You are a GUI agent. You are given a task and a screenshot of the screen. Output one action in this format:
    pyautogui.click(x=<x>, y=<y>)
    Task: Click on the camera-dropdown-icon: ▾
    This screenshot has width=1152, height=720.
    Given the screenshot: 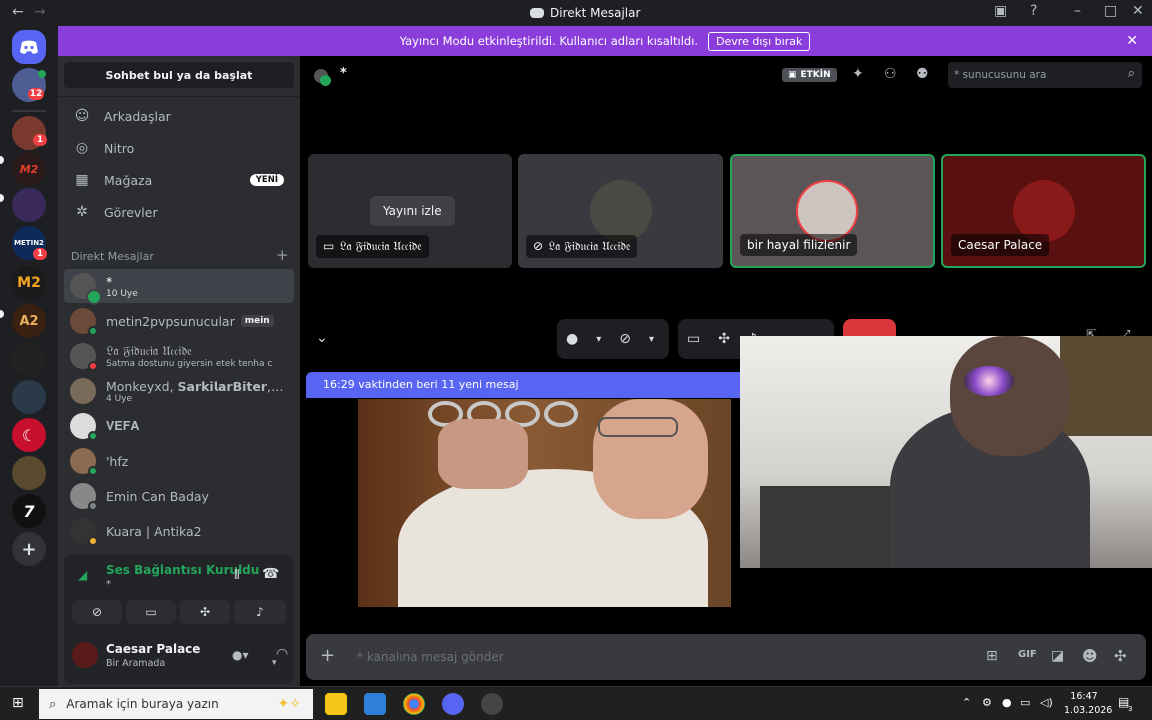 What is the action you would take?
    pyautogui.click(x=651, y=339)
    